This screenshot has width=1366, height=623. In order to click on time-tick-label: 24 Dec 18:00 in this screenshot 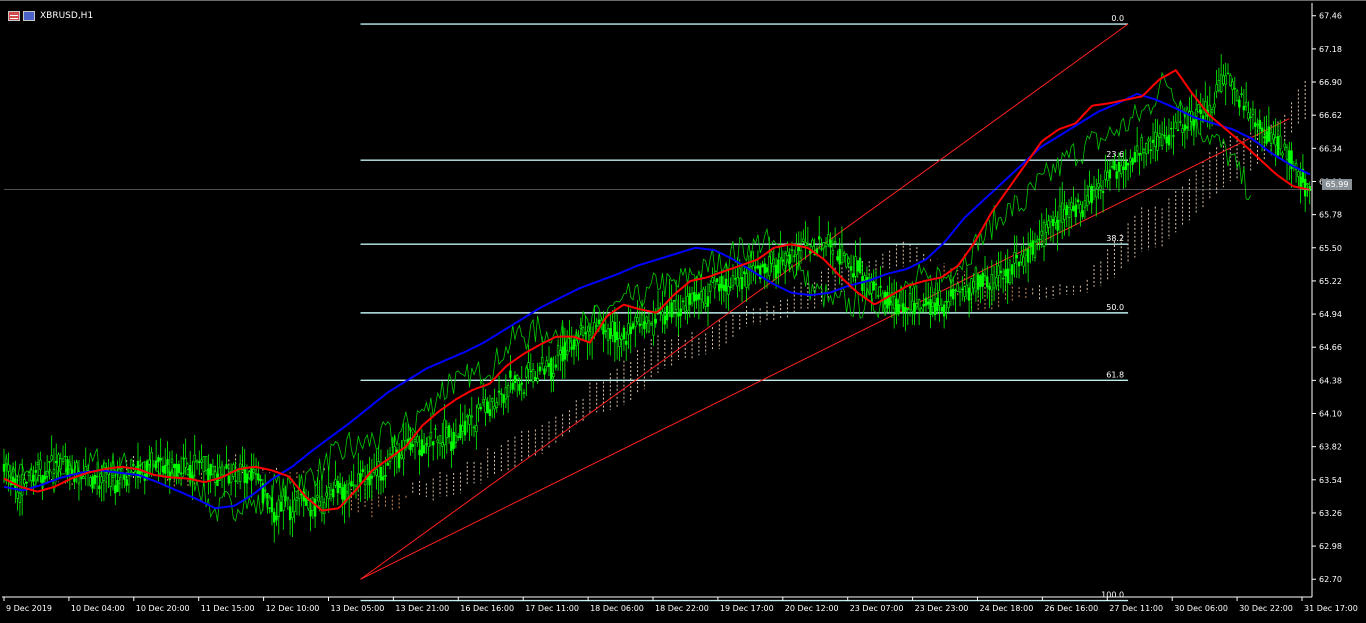, I will do `click(1007, 608)`.